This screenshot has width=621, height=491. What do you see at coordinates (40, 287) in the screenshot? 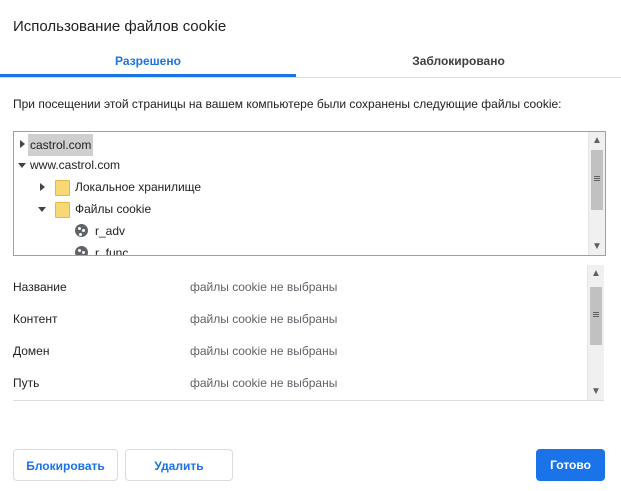
I see `detail-label: Название` at bounding box center [40, 287].